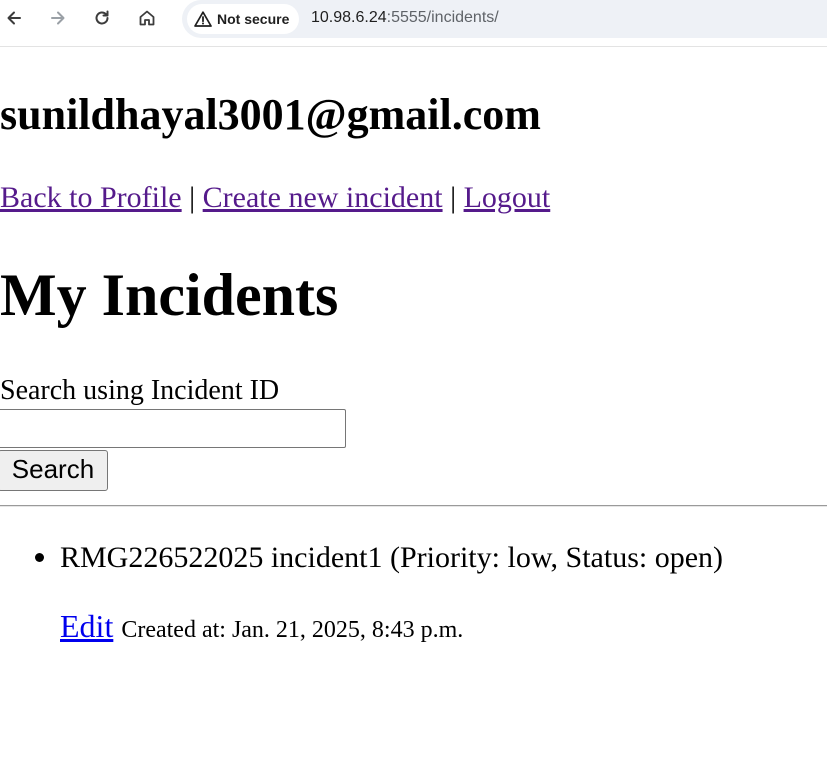 The height and width of the screenshot is (782, 827). Describe the element at coordinates (413, 506) in the screenshot. I see `horizontal-rule` at that location.